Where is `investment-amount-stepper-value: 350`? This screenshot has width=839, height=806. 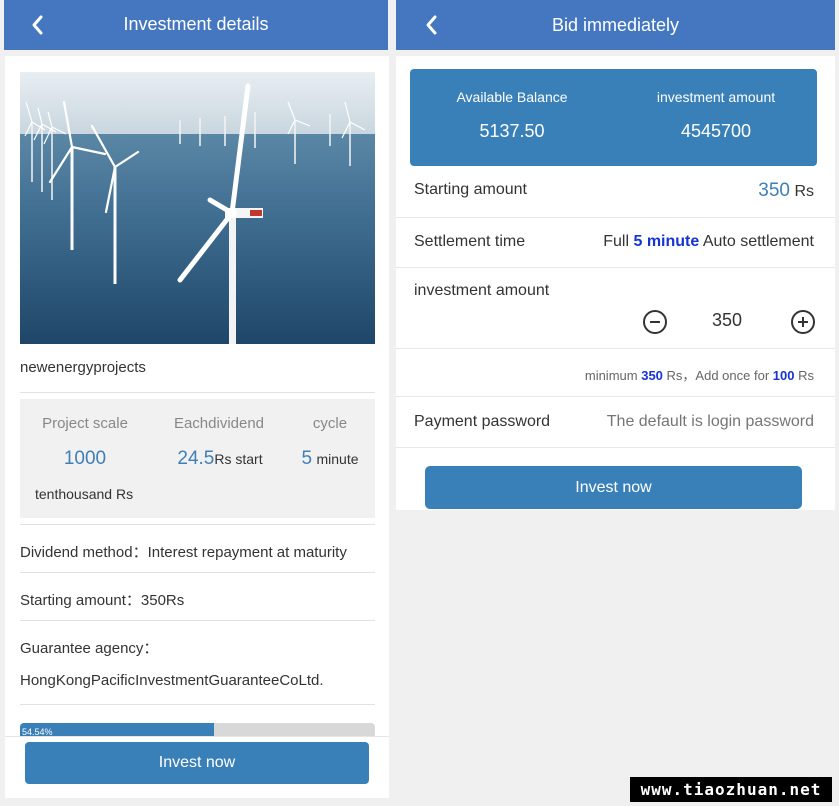 investment-amount-stepper-value: 350 is located at coordinates (727, 320).